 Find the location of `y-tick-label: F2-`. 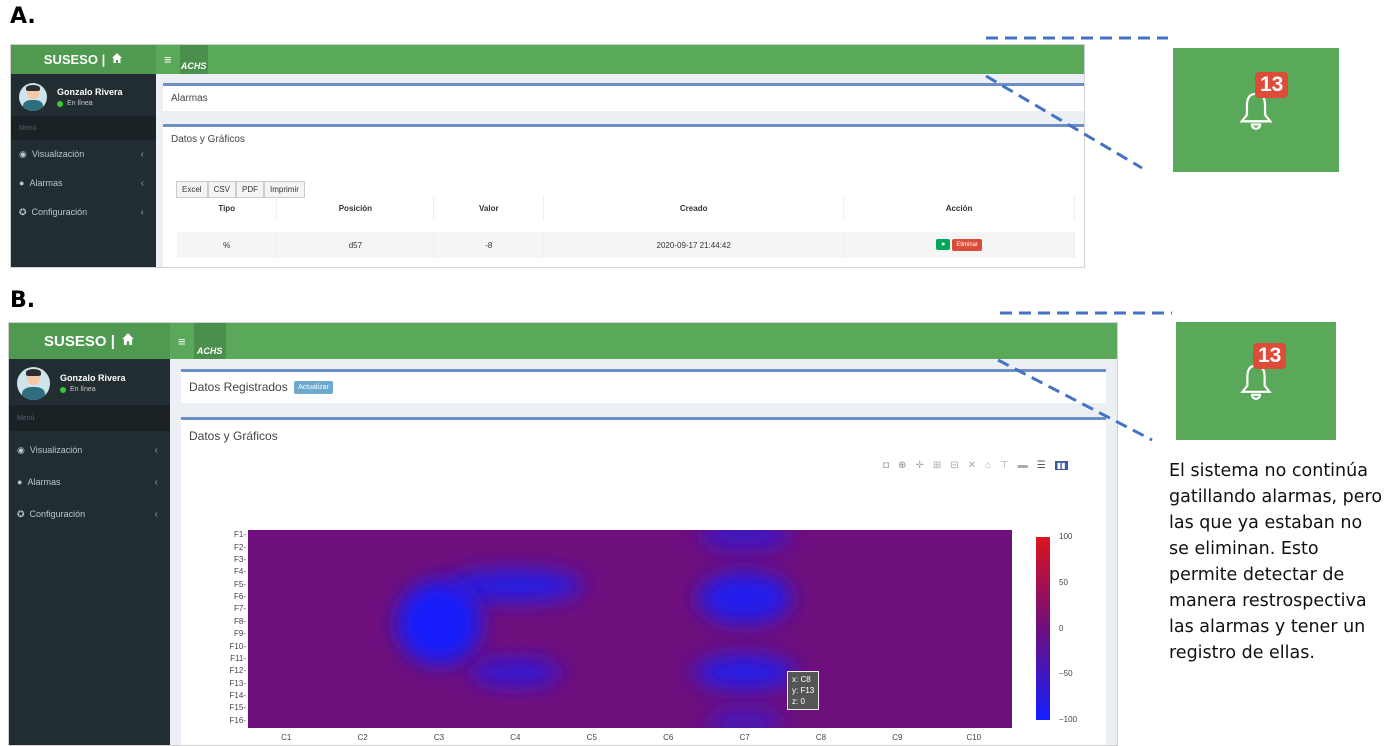

y-tick-label: F2- is located at coordinates (240, 547).